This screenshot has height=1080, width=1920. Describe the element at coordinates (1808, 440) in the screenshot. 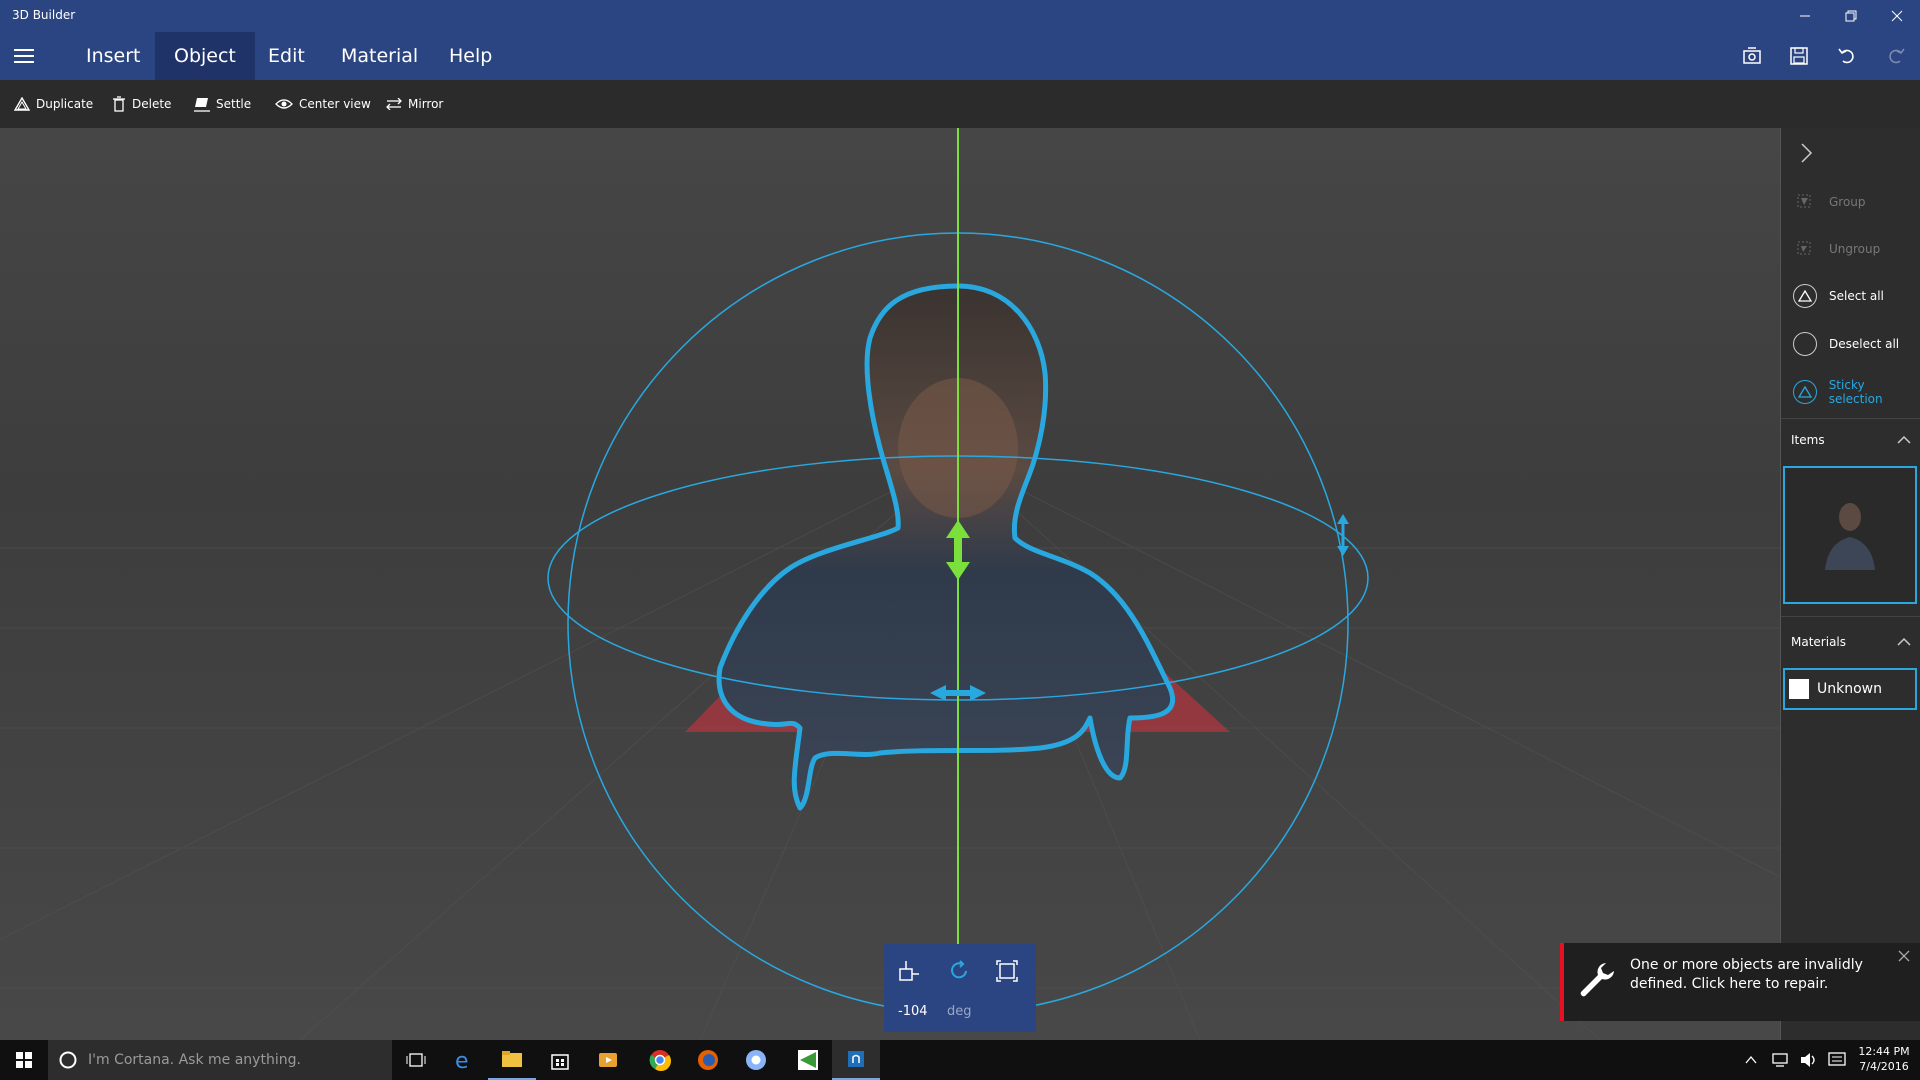

I see `items-header: Items` at that location.